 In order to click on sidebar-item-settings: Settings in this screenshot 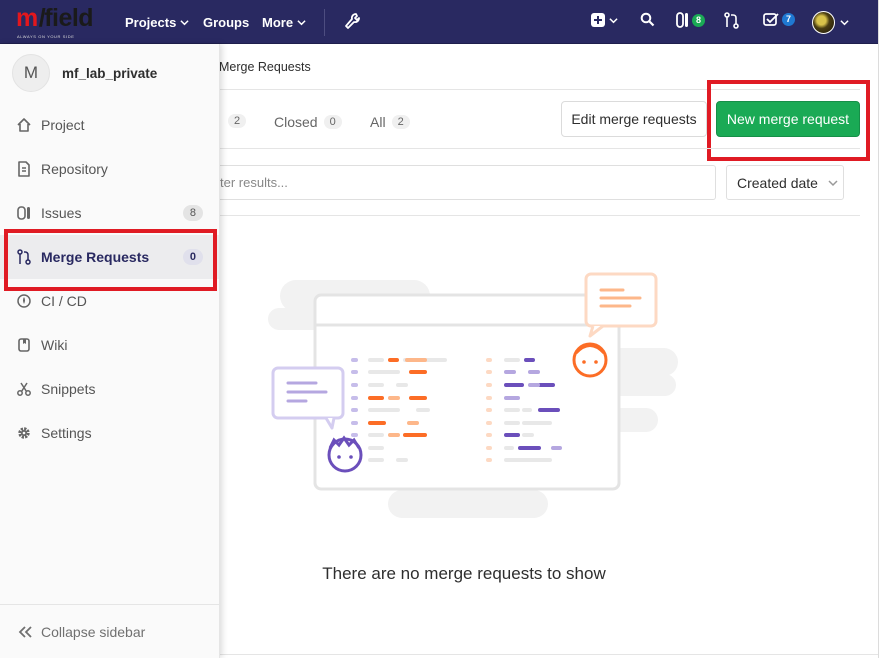, I will do `click(109, 433)`.